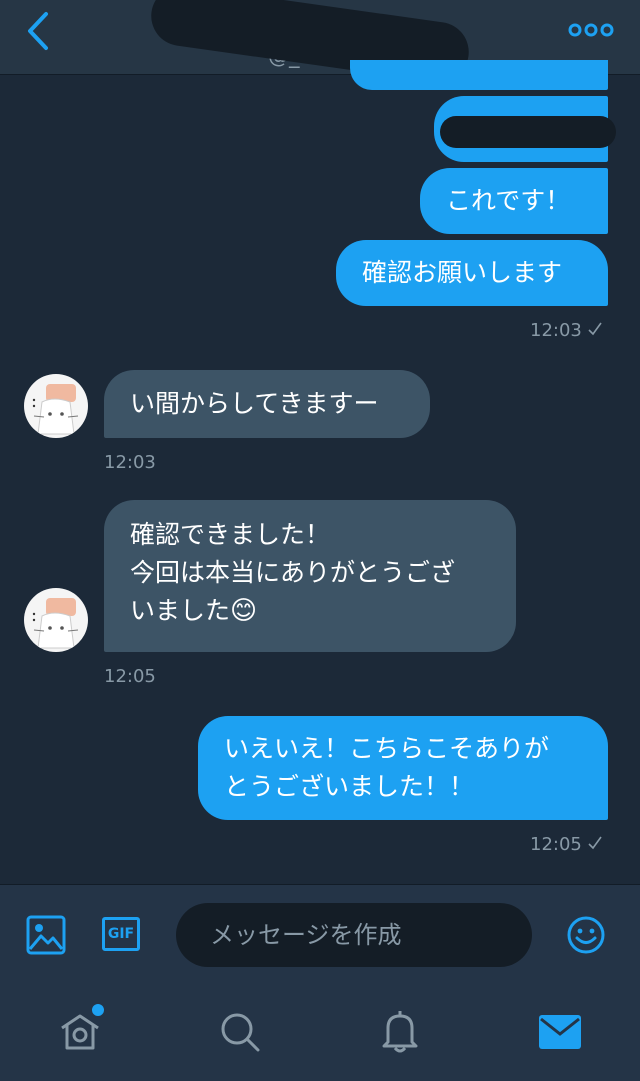 This screenshot has height=1081, width=640. What do you see at coordinates (462, 272) in the screenshot?
I see `message-text: 確認お願いします` at bounding box center [462, 272].